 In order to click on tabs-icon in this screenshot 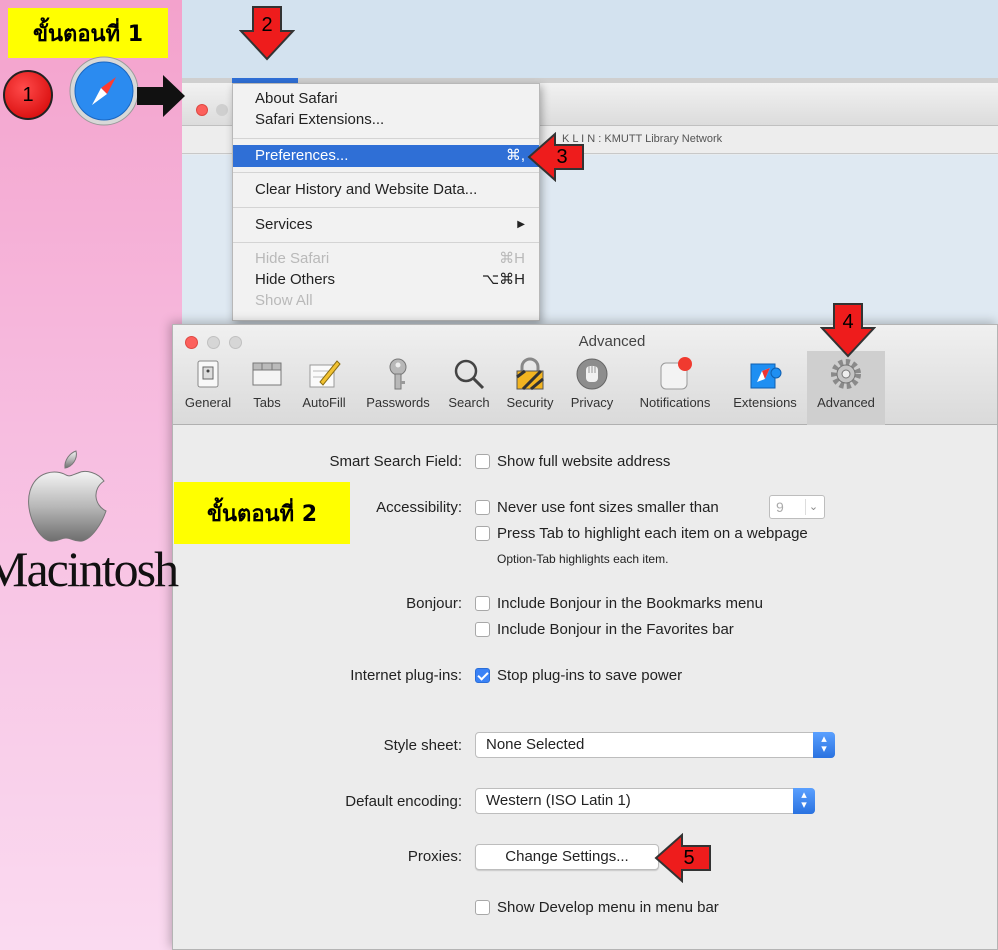, I will do `click(267, 374)`.